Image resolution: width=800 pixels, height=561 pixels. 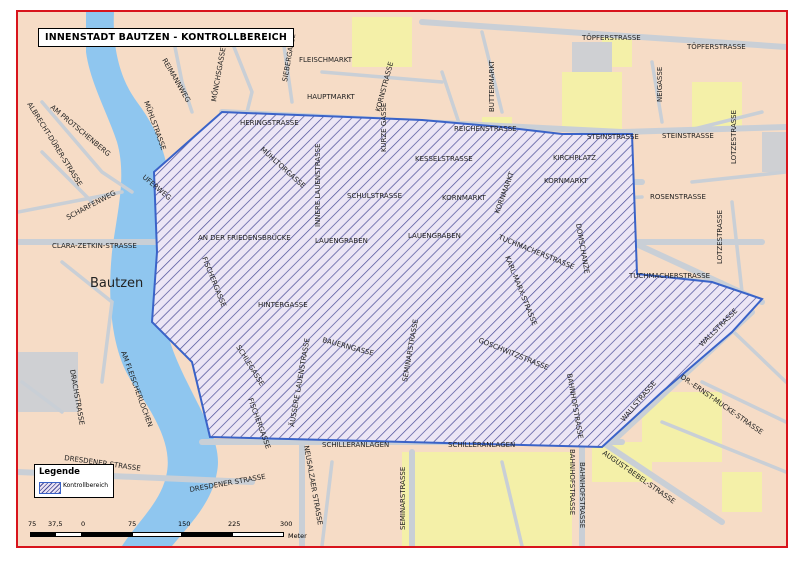 I want to click on street-label: SEMINARSTRASSE, so click(x=403, y=498).